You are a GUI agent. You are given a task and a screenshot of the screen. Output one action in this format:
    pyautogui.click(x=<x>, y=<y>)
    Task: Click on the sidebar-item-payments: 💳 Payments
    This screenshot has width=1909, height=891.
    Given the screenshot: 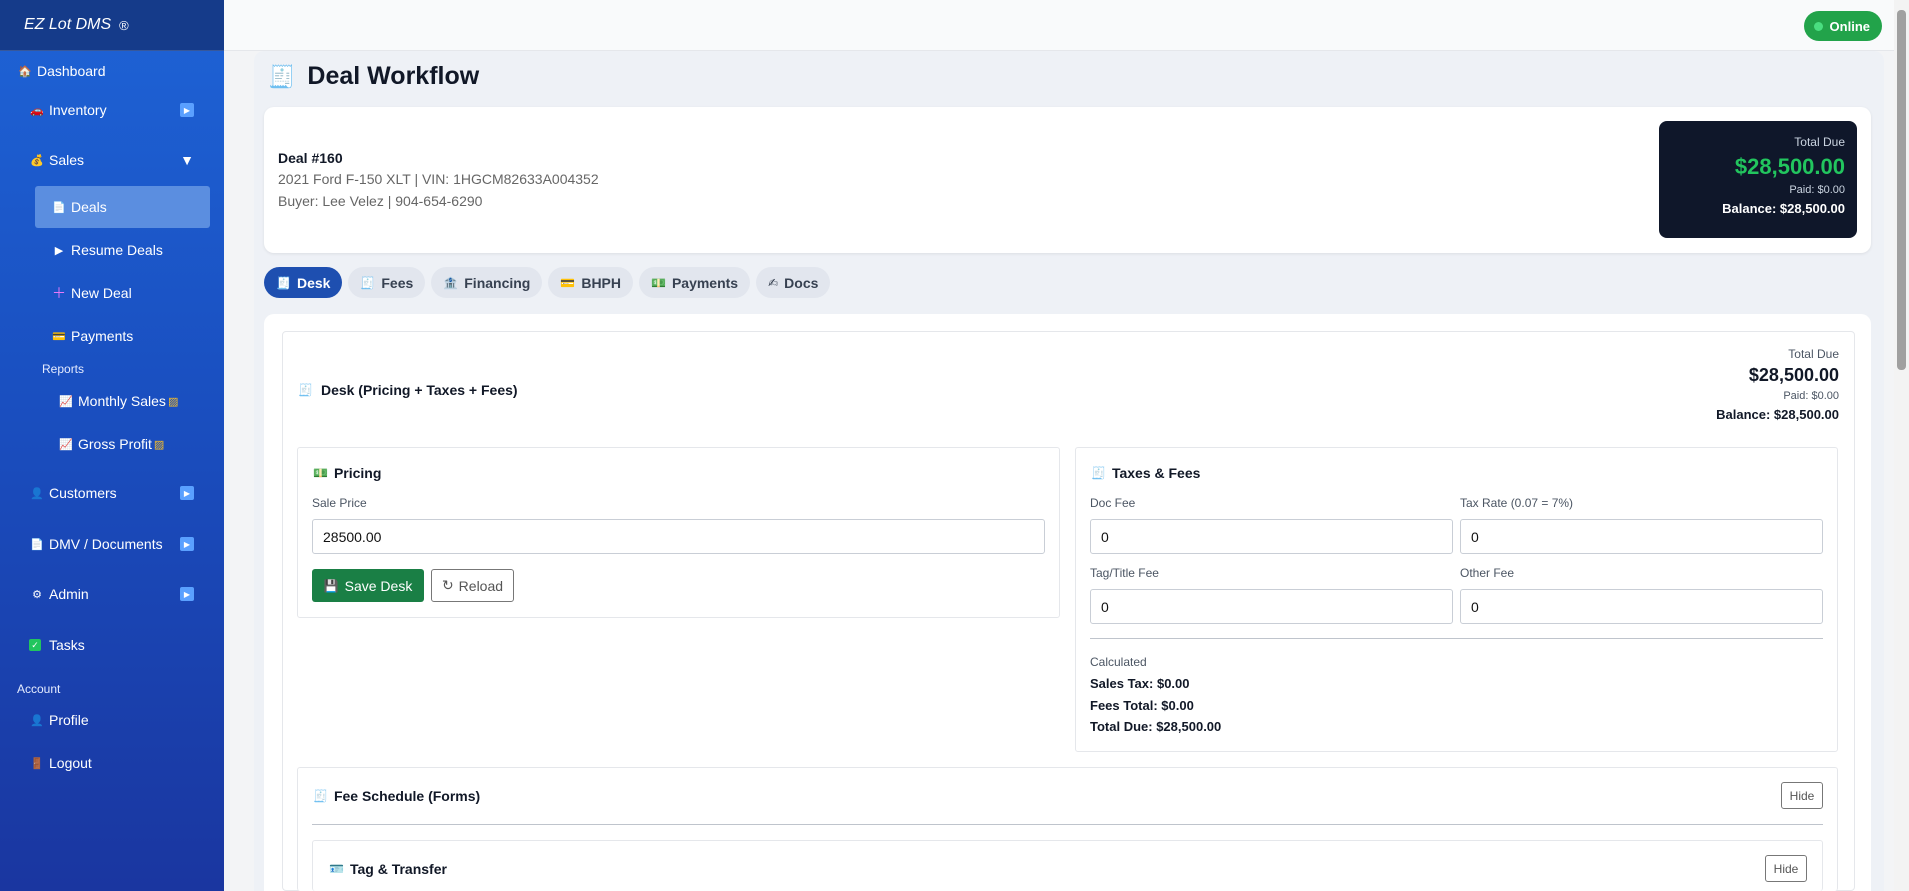 What is the action you would take?
    pyautogui.click(x=126, y=336)
    